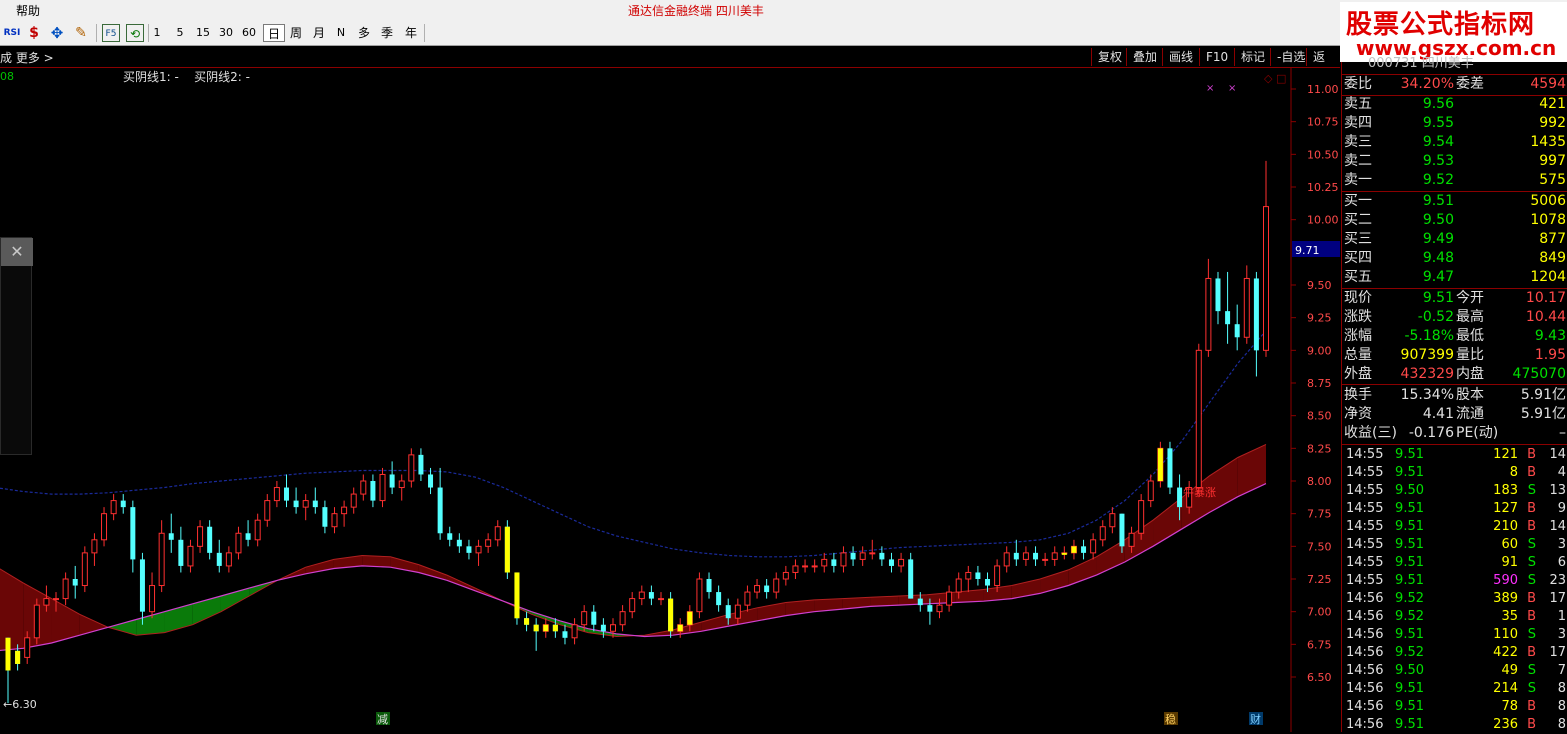  I want to click on stat-row: 外盘 432329 内盘 475070, so click(1454, 374).